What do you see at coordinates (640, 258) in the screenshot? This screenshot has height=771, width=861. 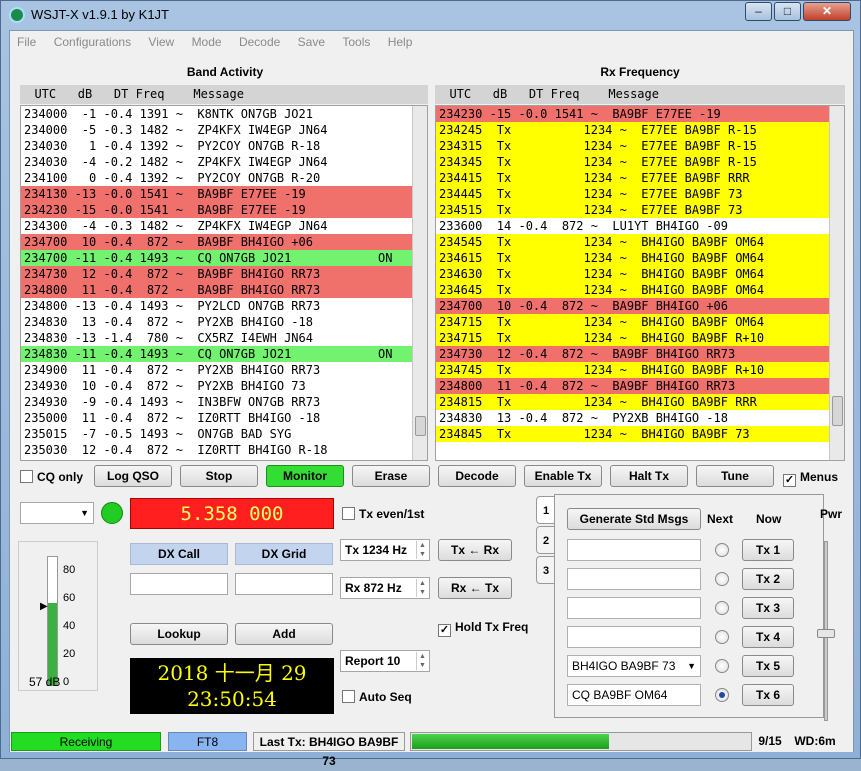 I see `decode-row: 234615 Tx 1234 ~ BH4IGO BA9BF OM64` at bounding box center [640, 258].